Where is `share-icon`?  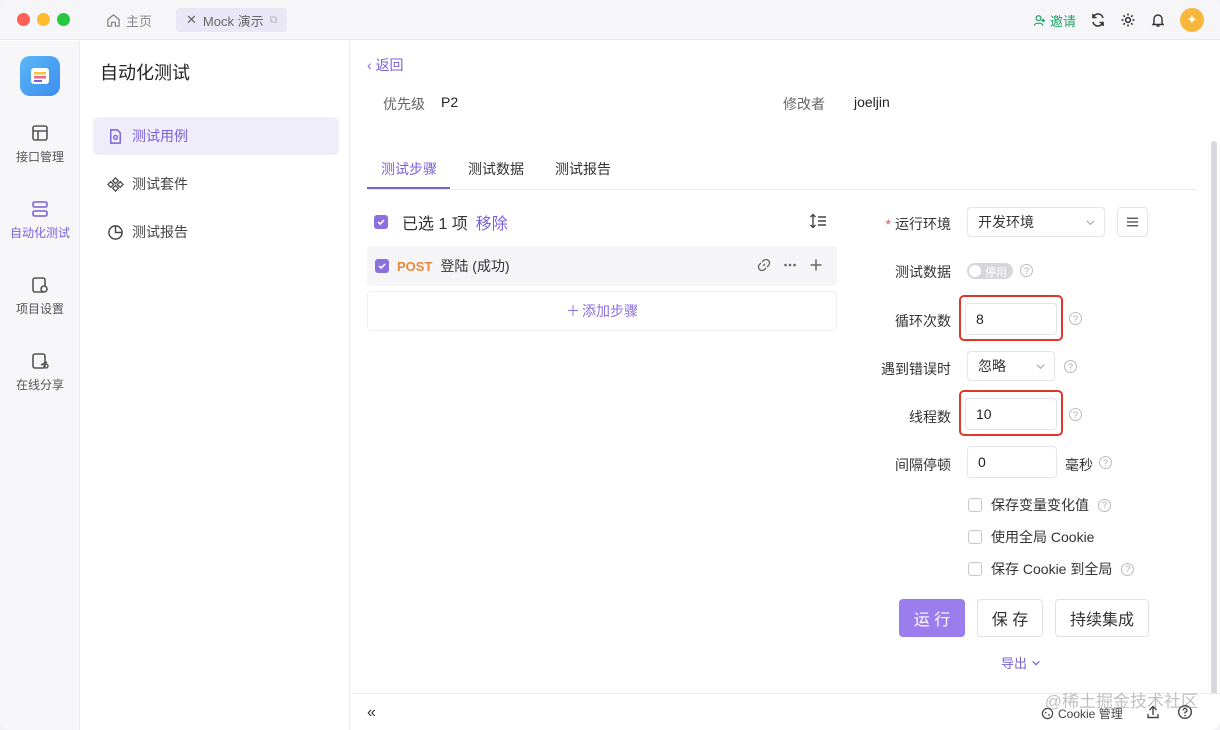 share-icon is located at coordinates (40, 361).